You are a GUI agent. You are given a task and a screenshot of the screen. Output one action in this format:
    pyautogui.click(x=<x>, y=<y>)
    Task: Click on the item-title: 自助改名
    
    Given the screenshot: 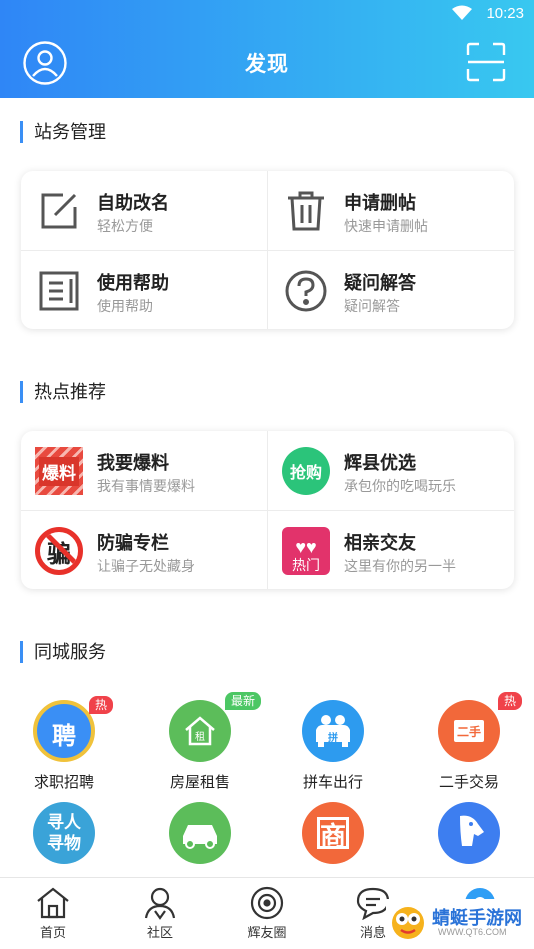 What is the action you would take?
    pyautogui.click(x=133, y=203)
    